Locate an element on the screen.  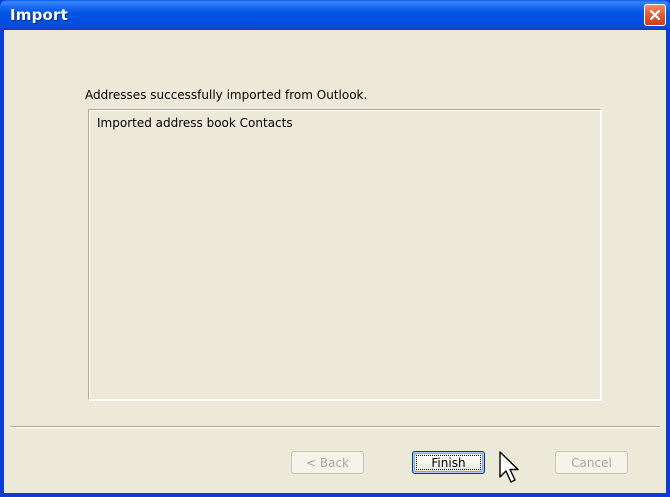
close-icon is located at coordinates (655, 15).